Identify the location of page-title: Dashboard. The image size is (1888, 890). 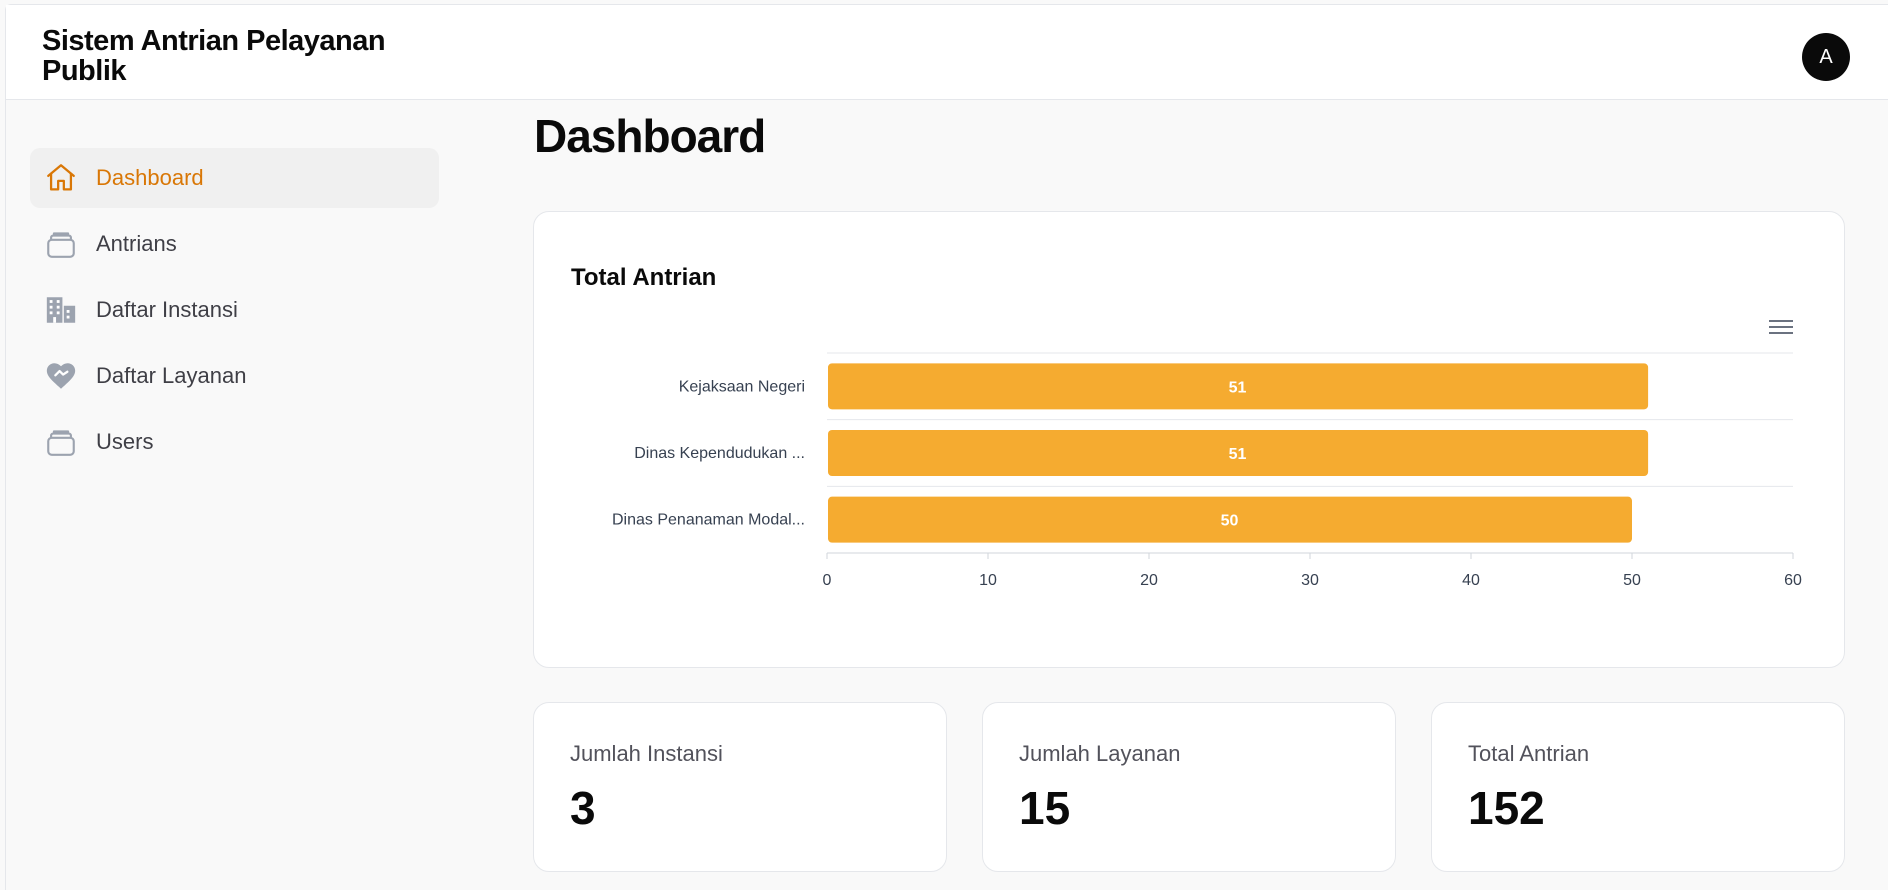
(650, 136).